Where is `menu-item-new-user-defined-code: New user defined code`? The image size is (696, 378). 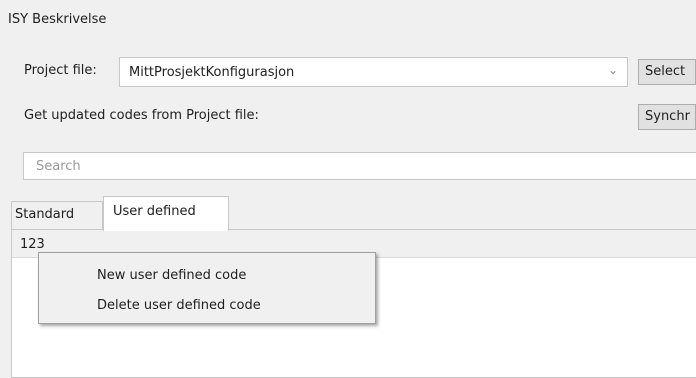
menu-item-new-user-defined-code: New user defined code is located at coordinates (171, 275).